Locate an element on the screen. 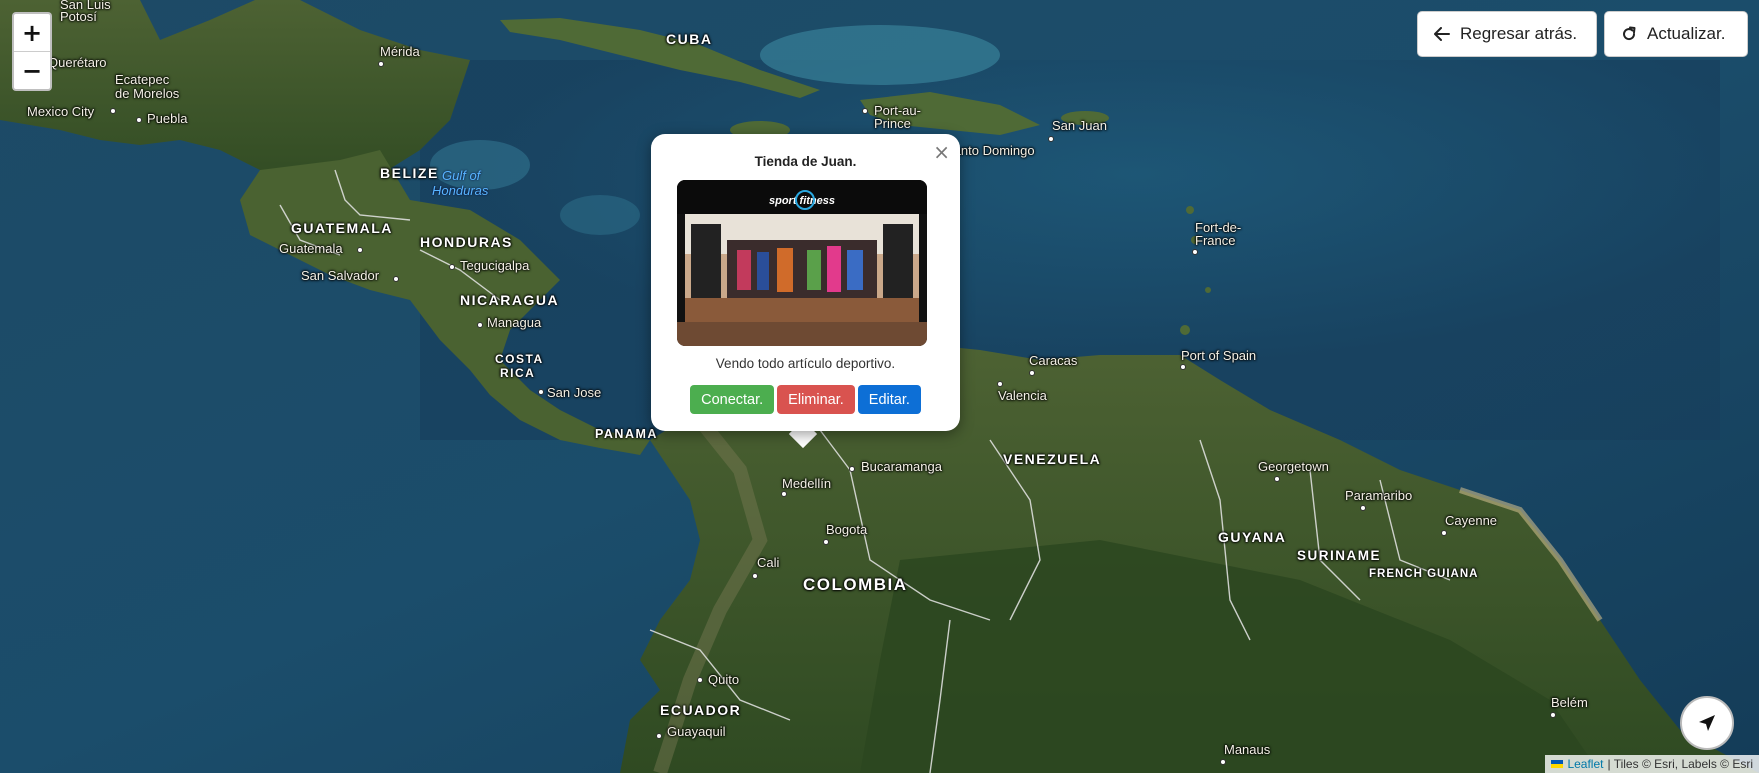  store-photo: sport fitness is located at coordinates (802, 263).